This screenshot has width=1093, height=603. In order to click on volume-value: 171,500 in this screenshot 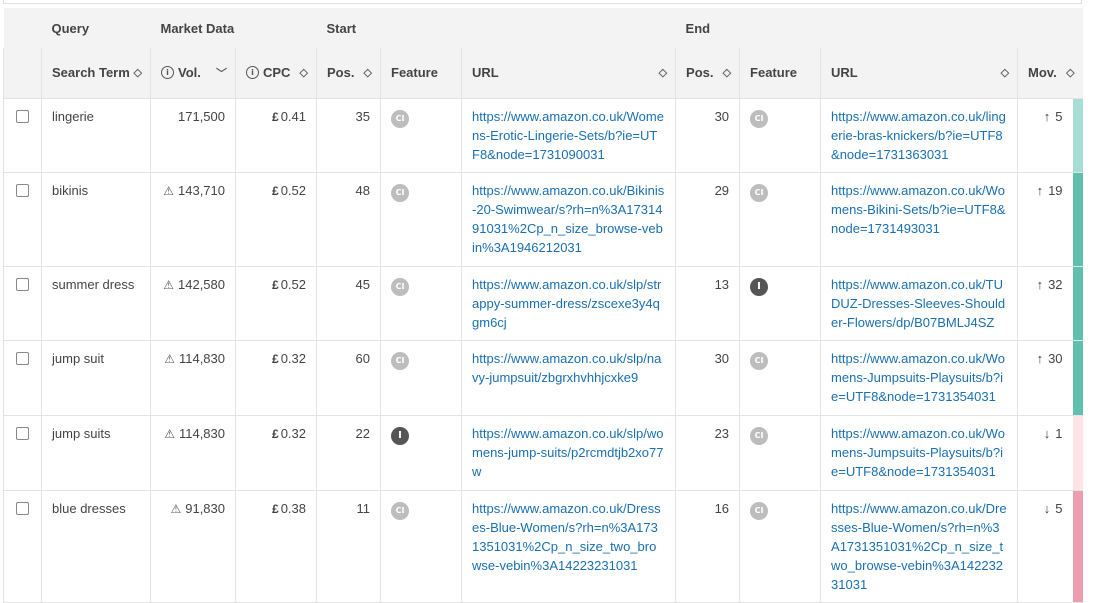, I will do `click(201, 116)`.